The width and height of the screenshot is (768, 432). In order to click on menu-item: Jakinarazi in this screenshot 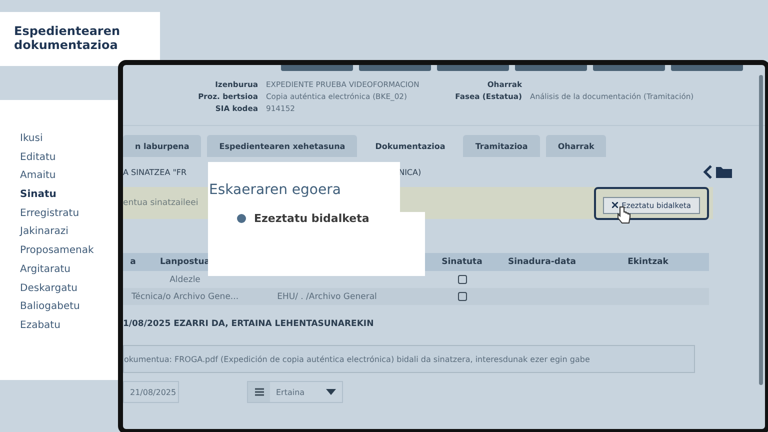, I will do `click(70, 232)`.